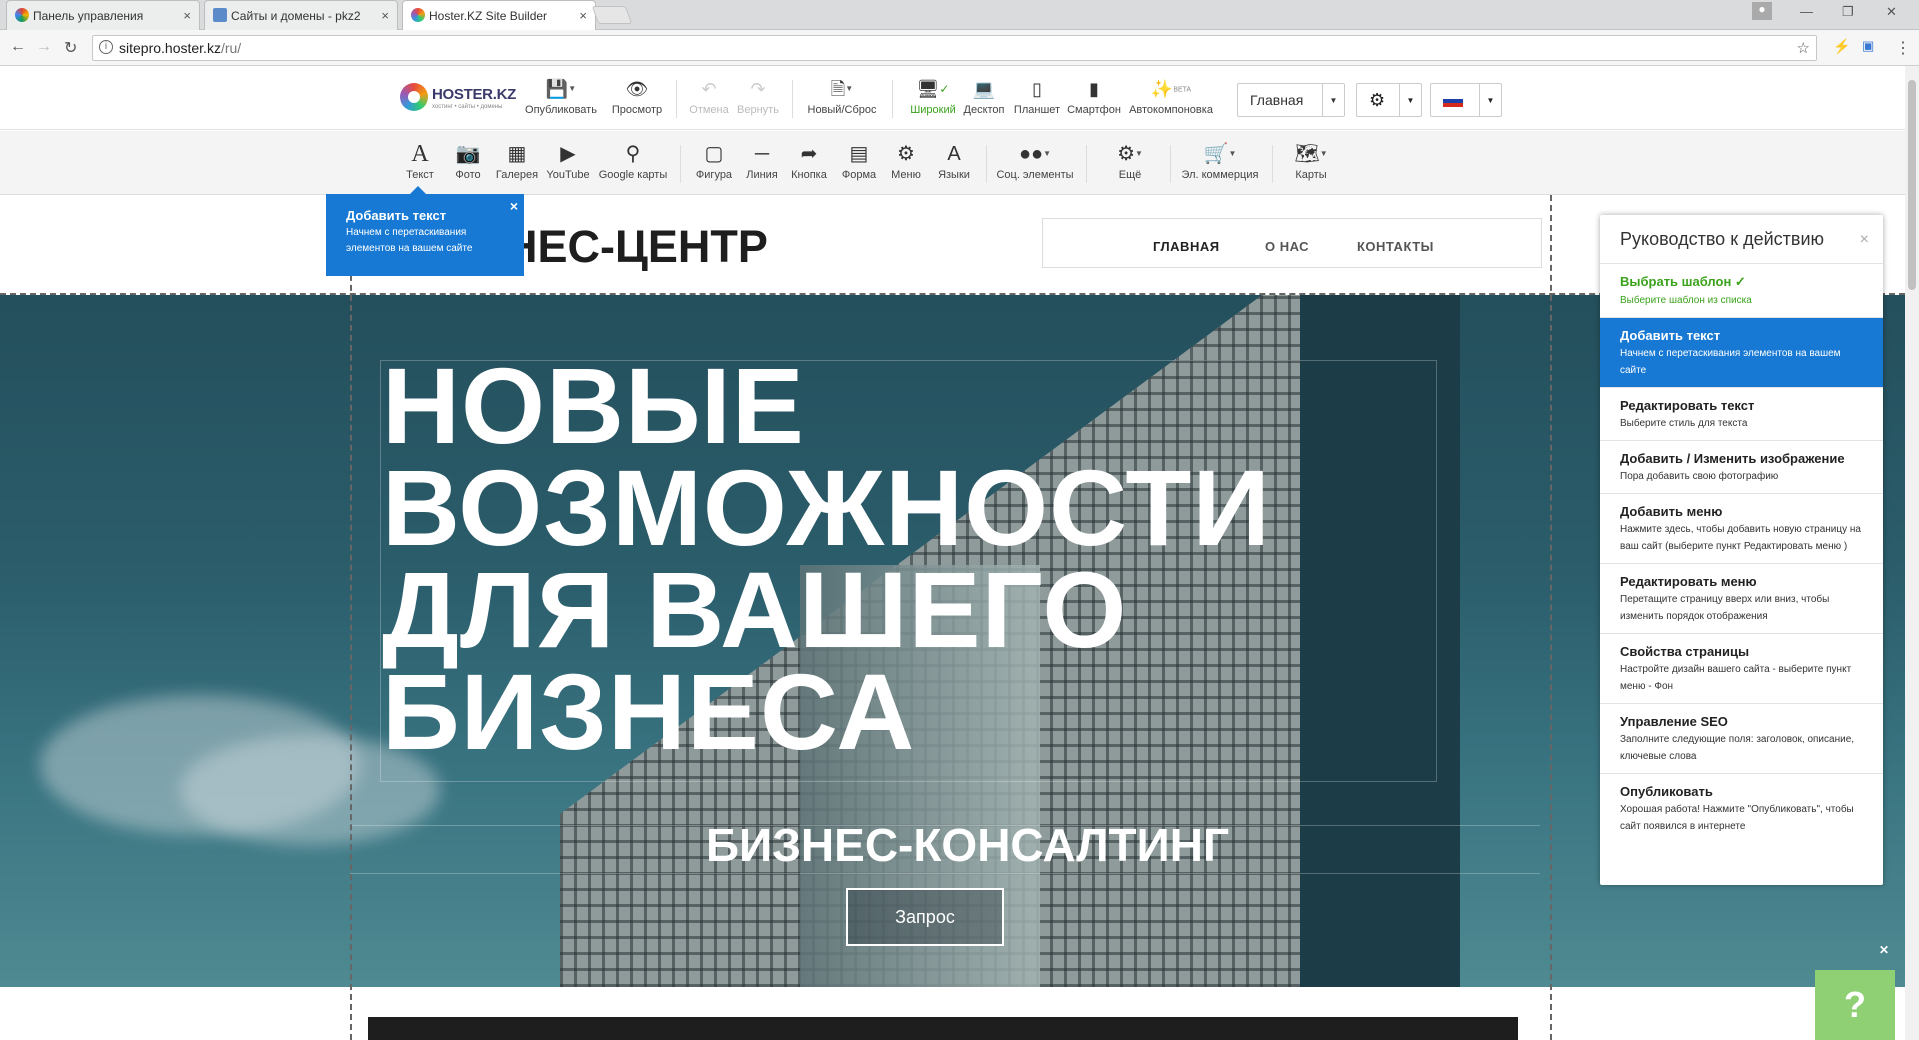 The height and width of the screenshot is (1040, 1919). I want to click on gallery-element-button: ▦ Галерея, so click(517, 162).